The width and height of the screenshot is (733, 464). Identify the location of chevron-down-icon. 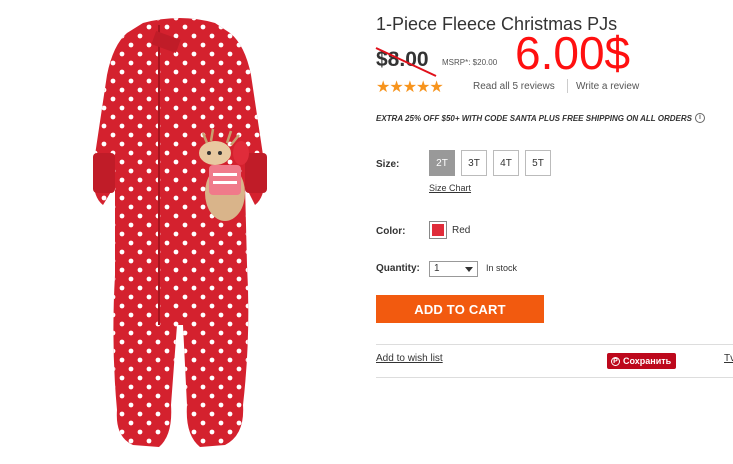
(469, 269).